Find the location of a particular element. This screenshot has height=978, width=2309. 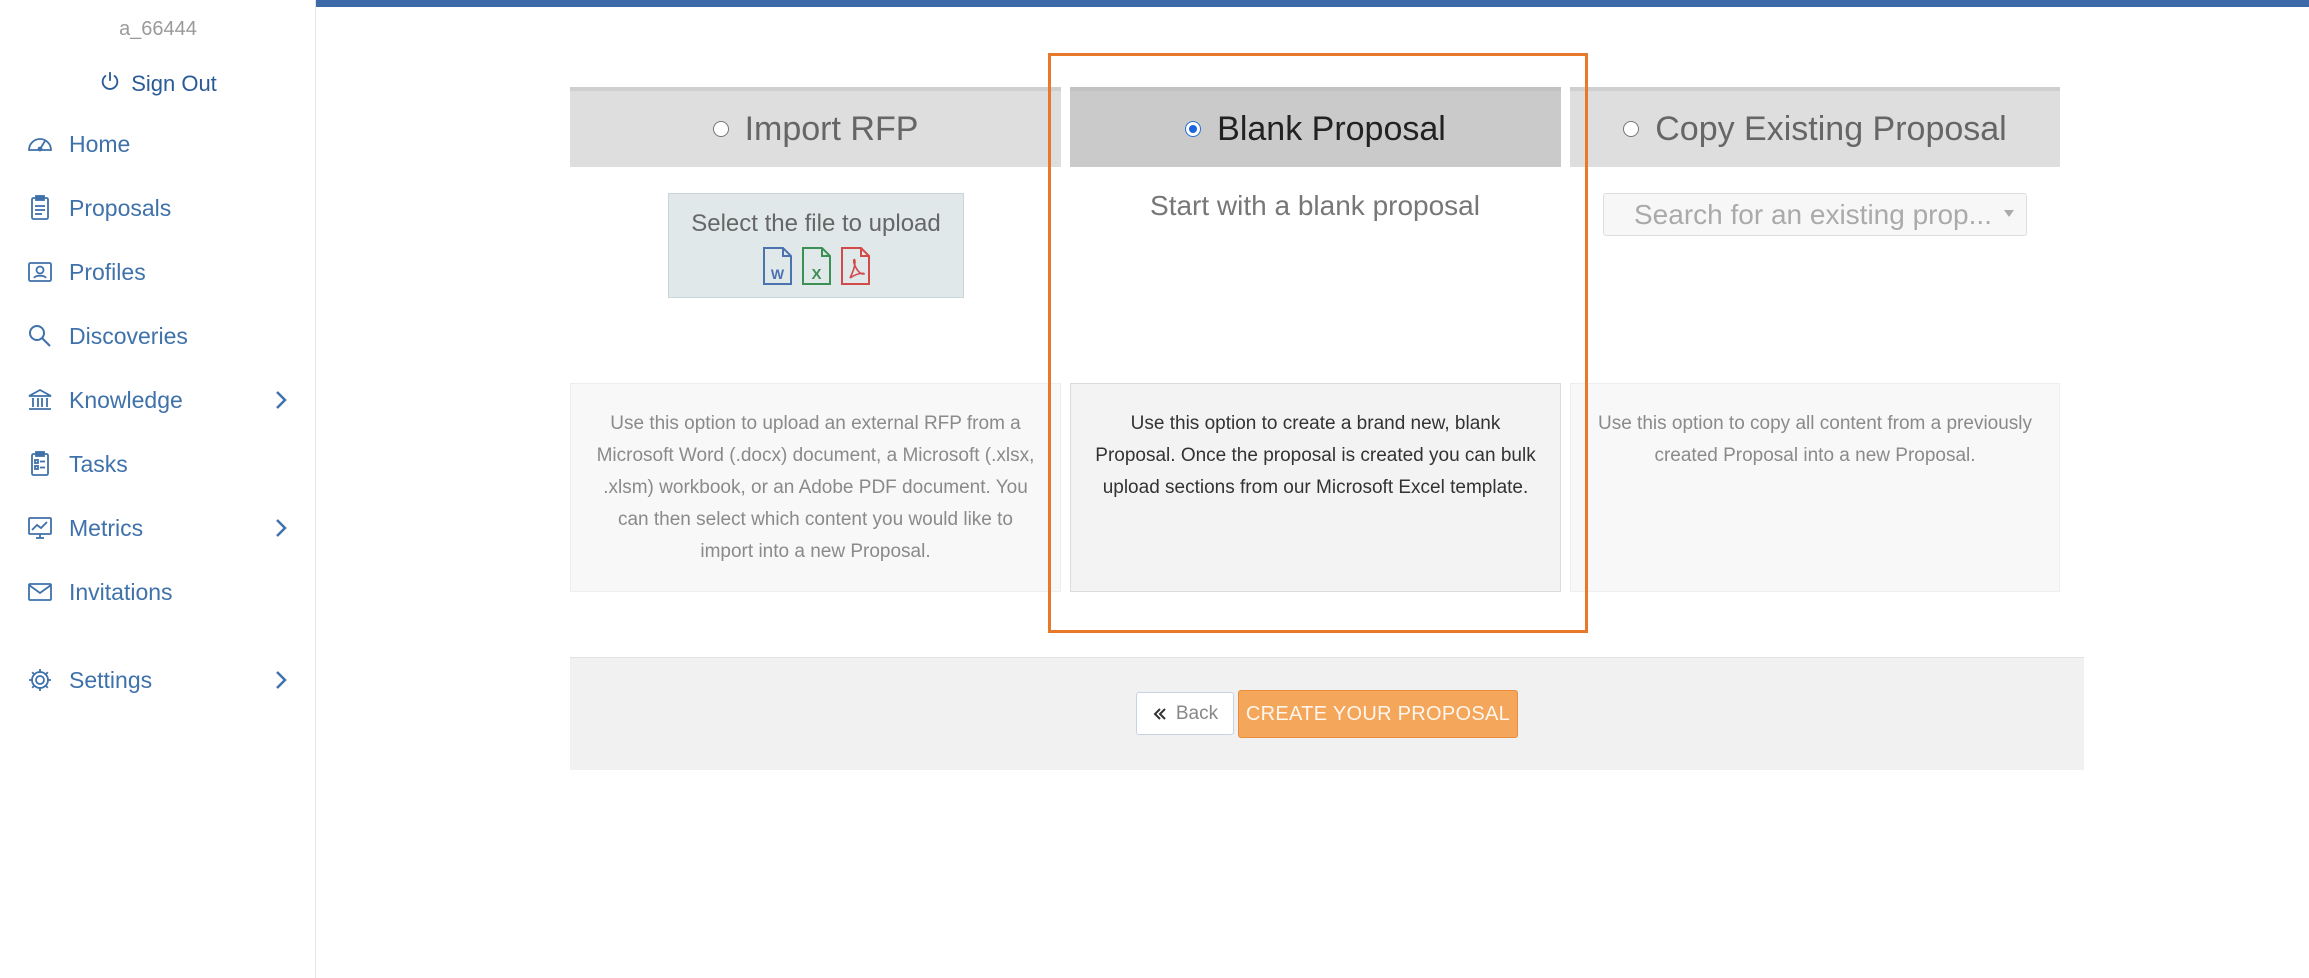

sidebar-item-label: Metrics is located at coordinates (106, 527).